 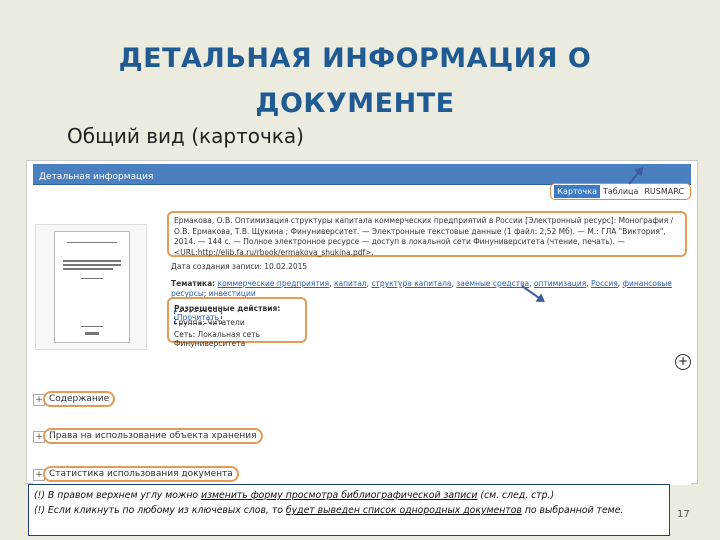 I want to click on view-tabs: Карточка Таблица RUSMARC, so click(x=620, y=191).